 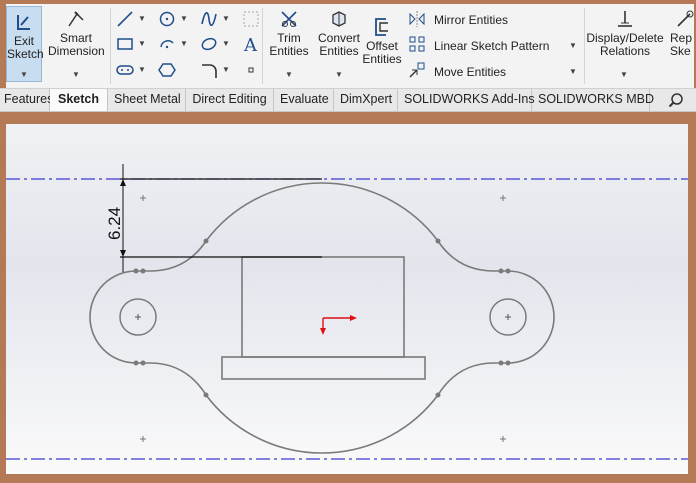 I want to click on mirror-entities-button: Mirror Entities, so click(x=471, y=20).